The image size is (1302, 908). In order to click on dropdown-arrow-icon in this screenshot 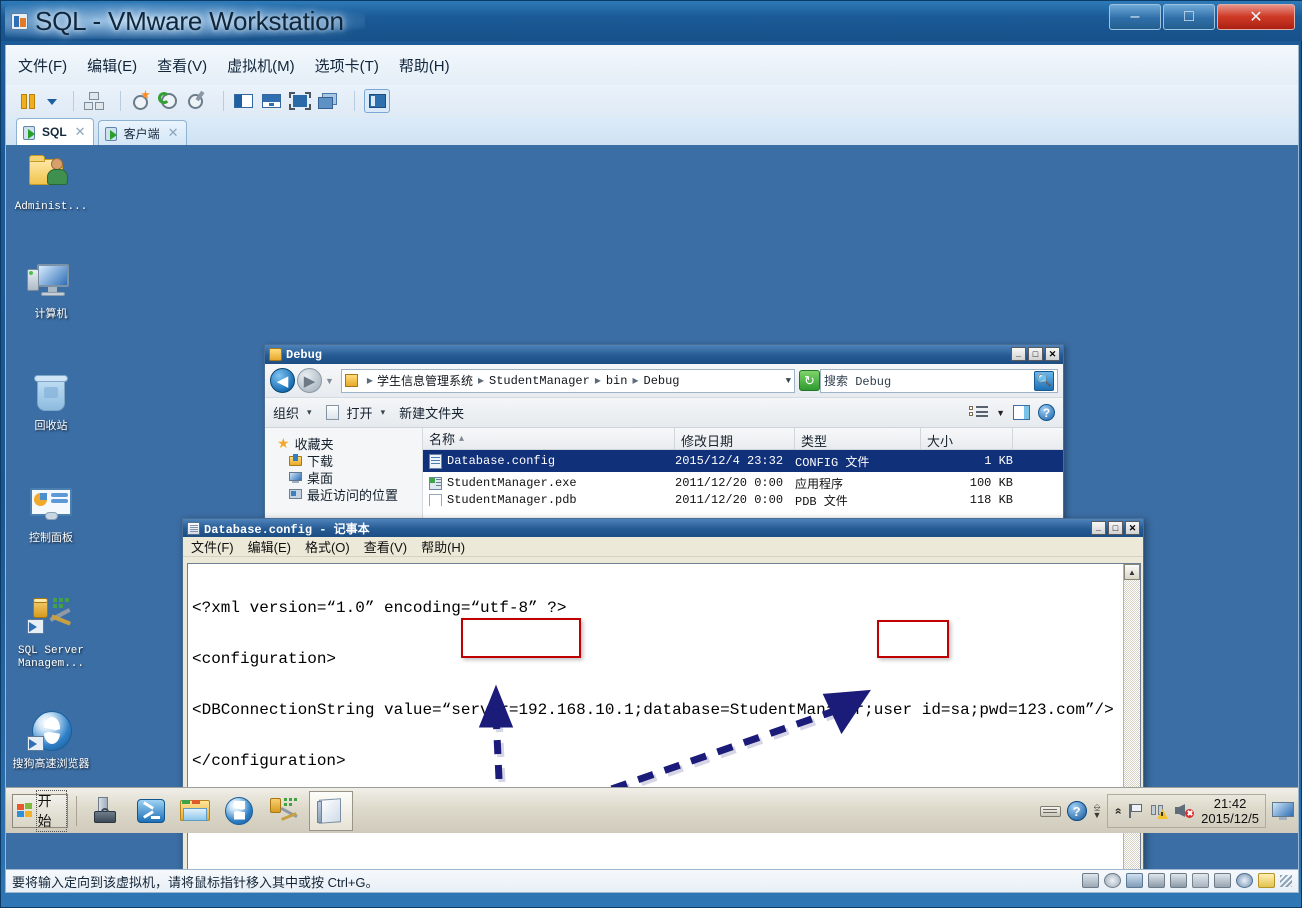, I will do `click(52, 101)`.